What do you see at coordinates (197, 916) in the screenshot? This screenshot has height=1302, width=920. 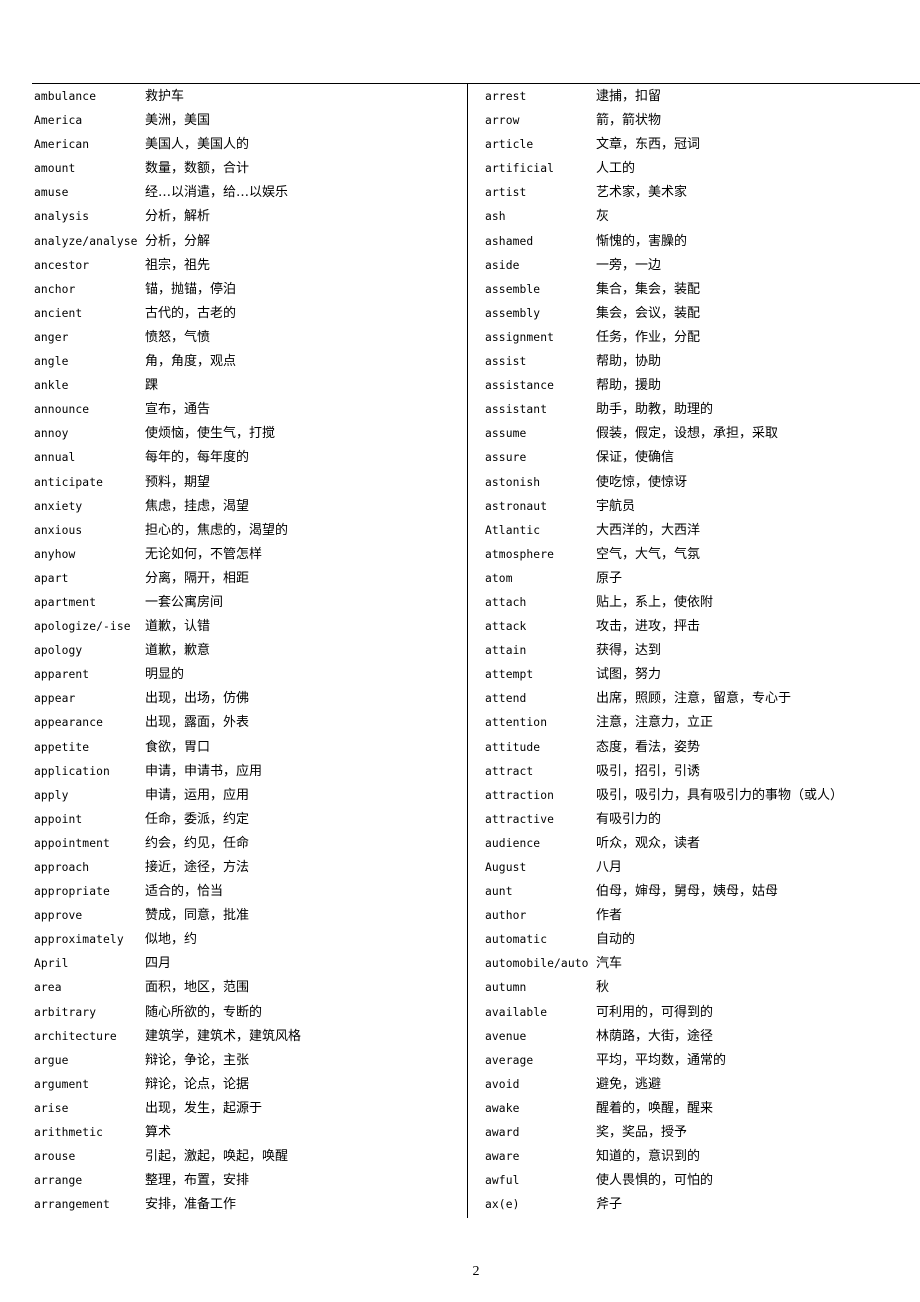 I see `entry-meaning: 赞成，同意，批准` at bounding box center [197, 916].